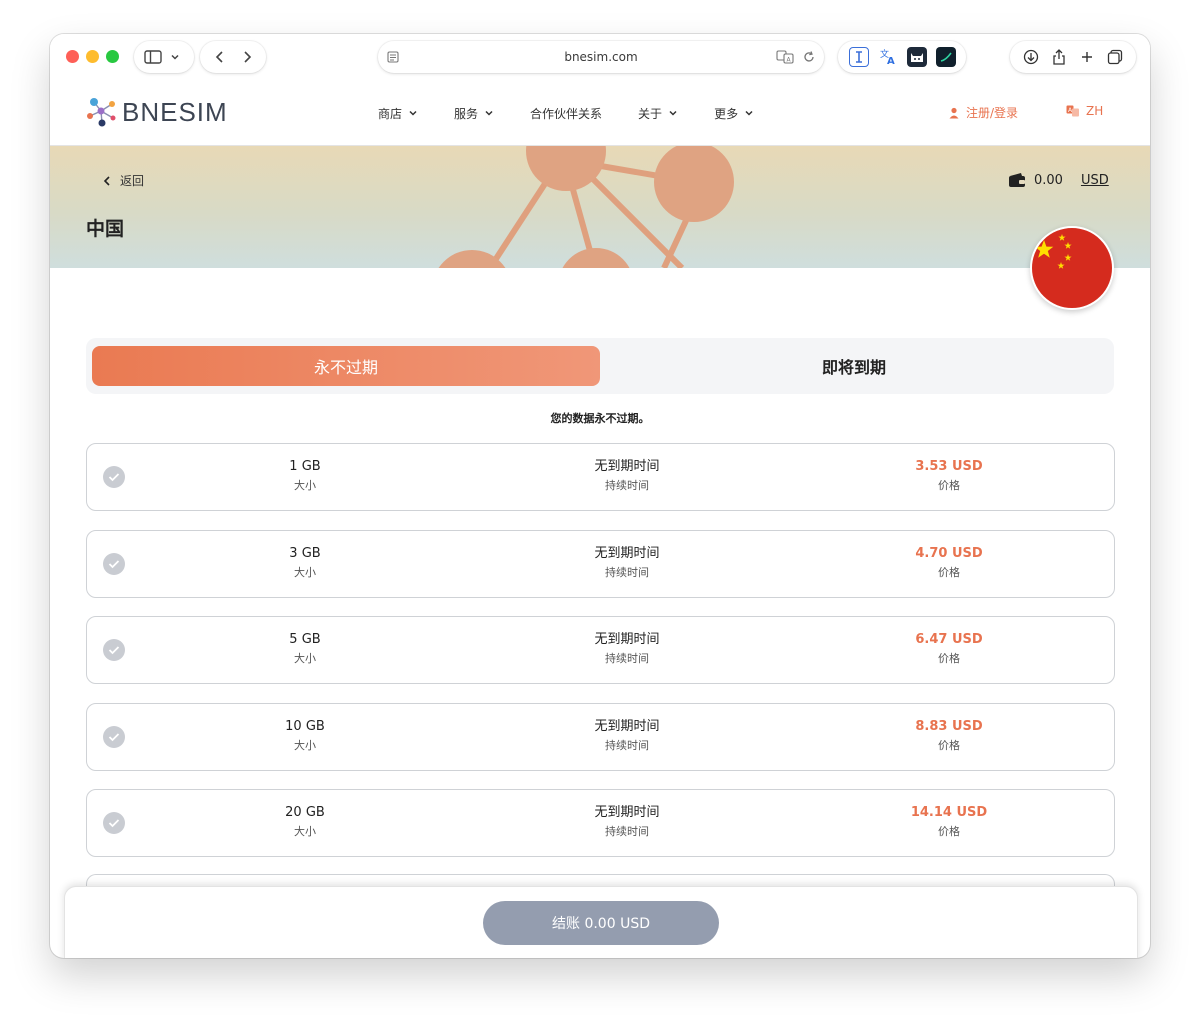  Describe the element at coordinates (600, 736) in the screenshot. I see `plan-row: 10 GB 大小 无到期时间持续时间 8.83 USD 价格` at that location.